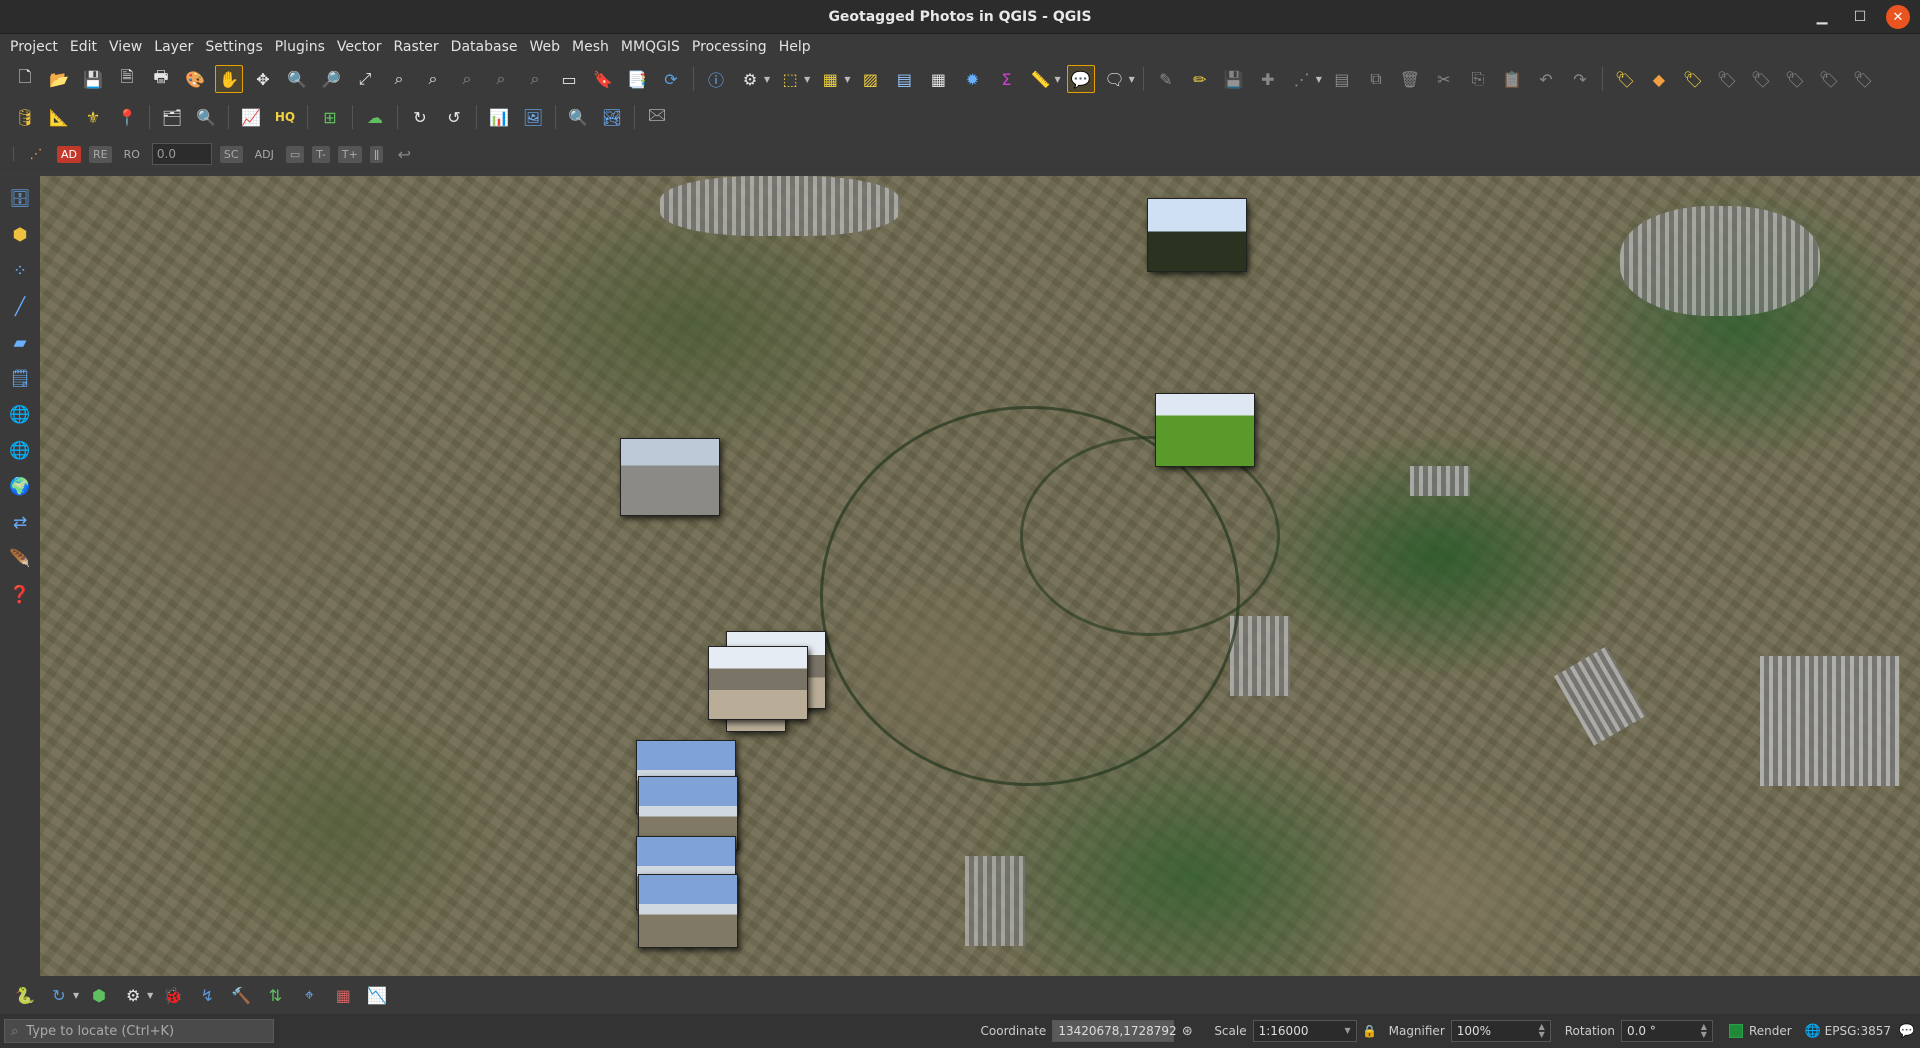 This screenshot has height=1048, width=1920. What do you see at coordinates (300, 47) in the screenshot?
I see `menu-plugins: Plugins` at bounding box center [300, 47].